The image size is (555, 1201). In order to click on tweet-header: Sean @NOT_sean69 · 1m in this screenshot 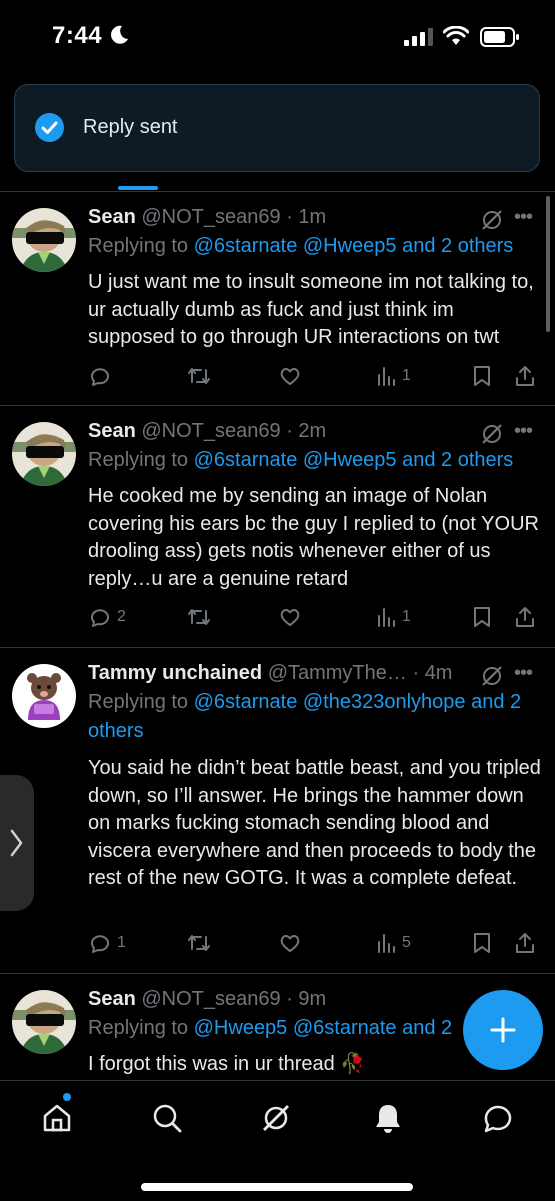, I will do `click(207, 217)`.